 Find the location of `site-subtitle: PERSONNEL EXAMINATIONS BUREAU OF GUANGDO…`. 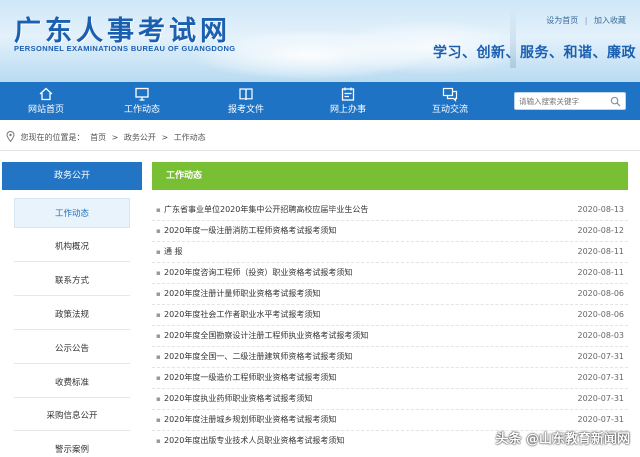

site-subtitle: PERSONNEL EXAMINATIONS BUREAU OF GUANGDO… is located at coordinates (125, 48).